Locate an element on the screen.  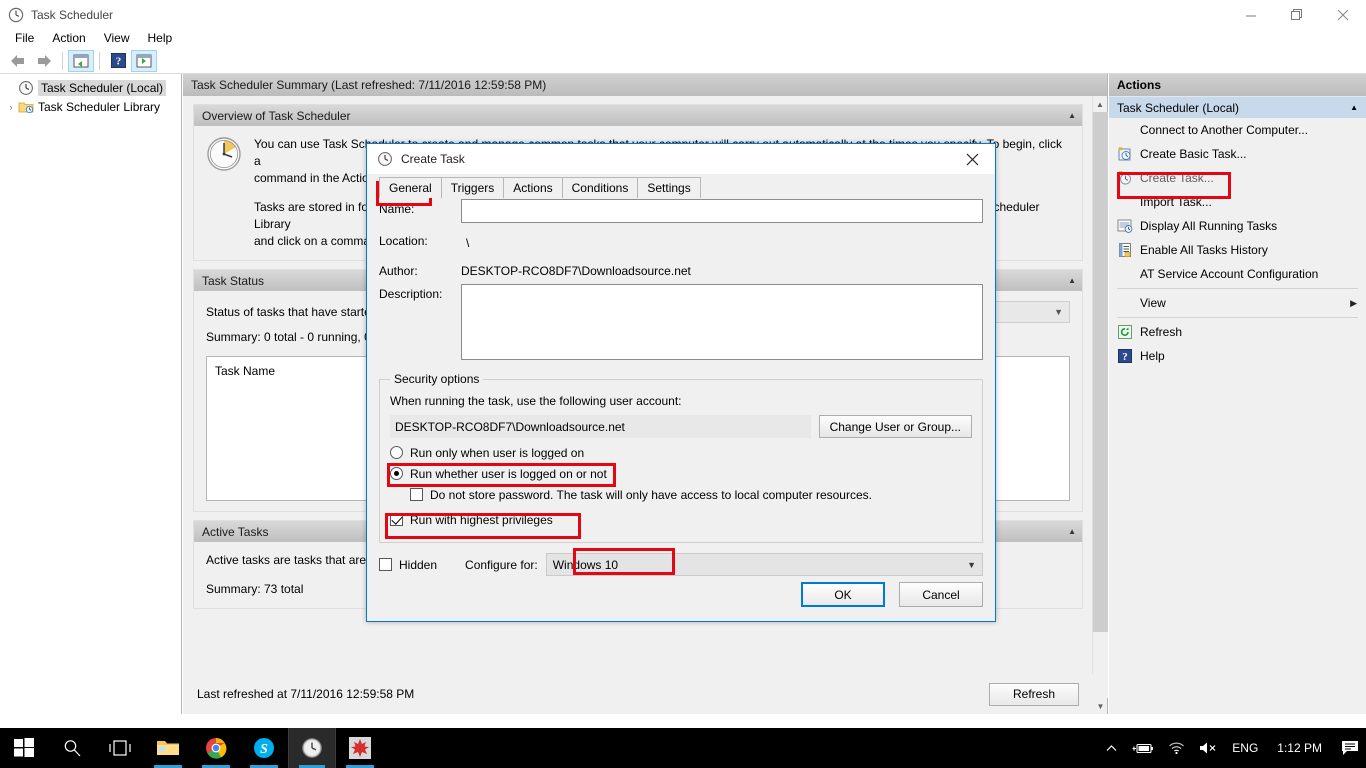
chevron-down-icon-2: ▼ is located at coordinates (971, 564).